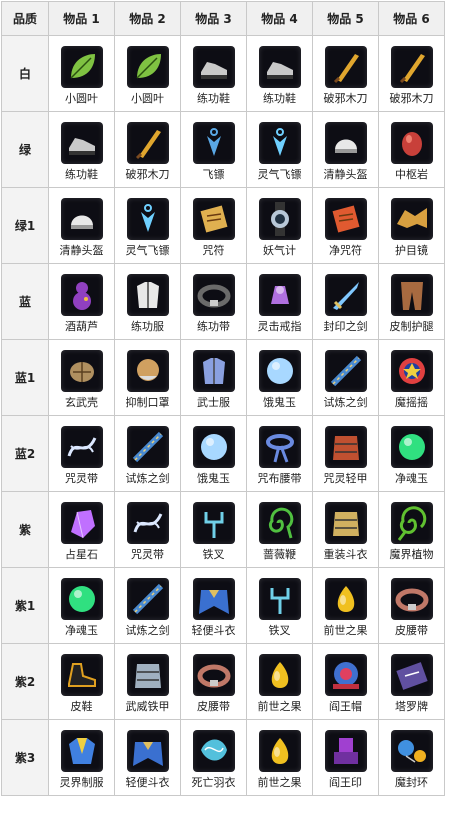 The image size is (450, 819). Describe the element at coordinates (411, 757) in the screenshot. I see `item-cell: 魔封环` at that location.